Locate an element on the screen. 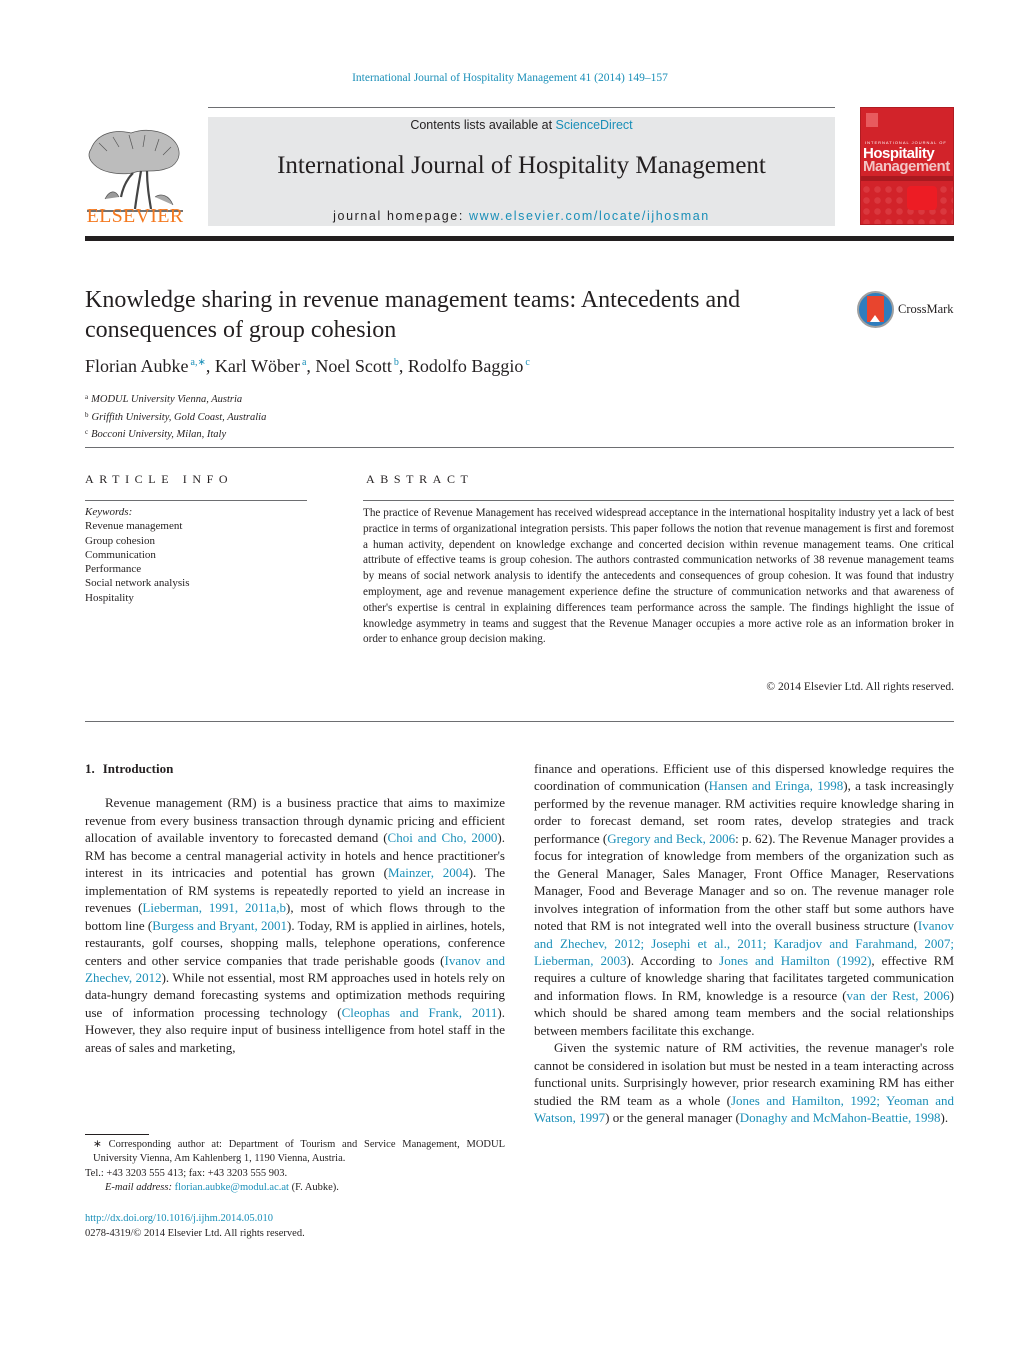 This screenshot has height=1351, width=1020. cover-band is located at coordinates (907, 178).